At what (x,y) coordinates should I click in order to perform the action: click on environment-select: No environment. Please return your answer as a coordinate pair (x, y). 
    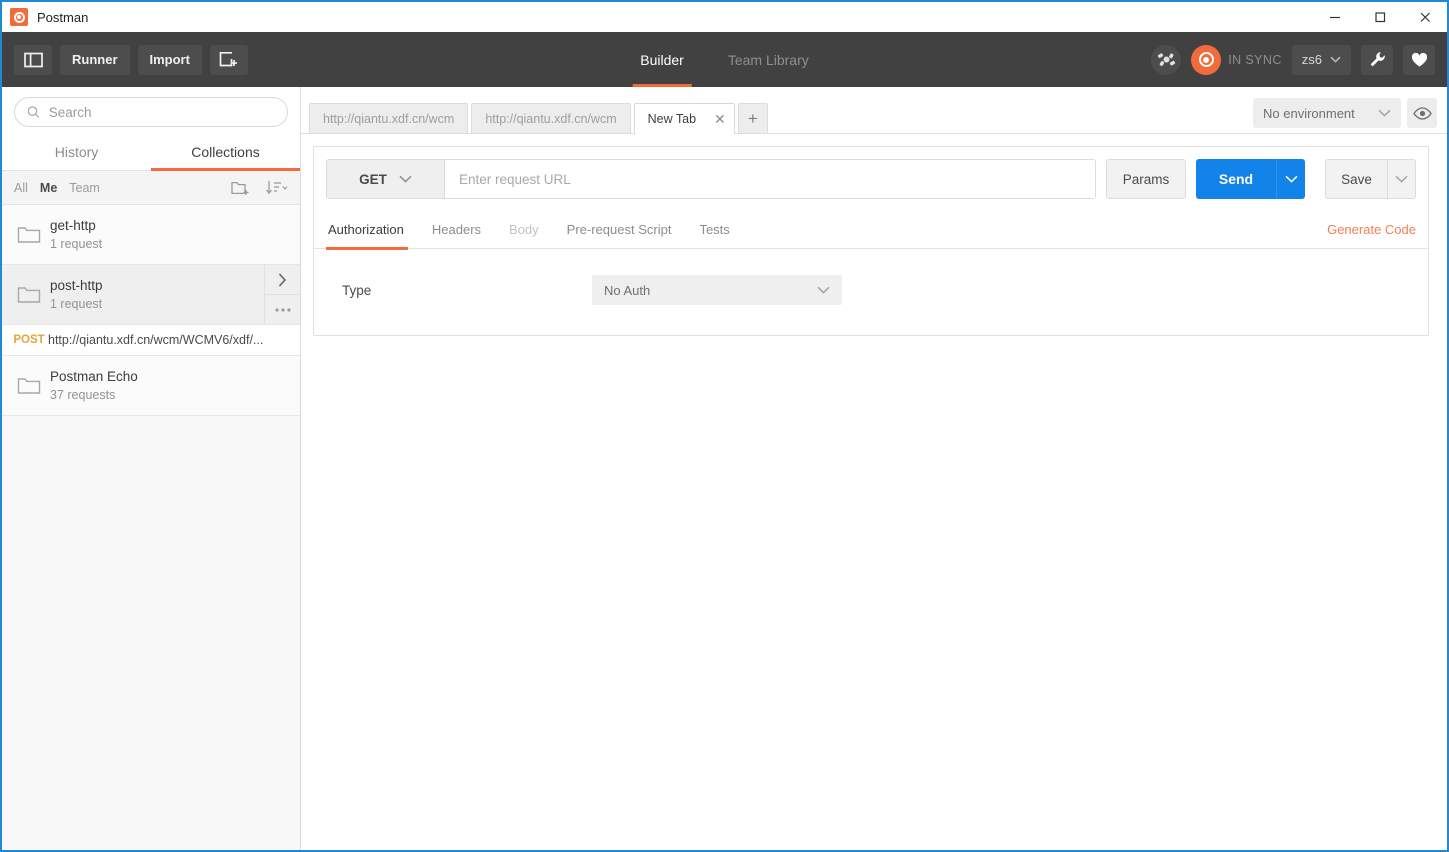
    Looking at the image, I should click on (1327, 113).